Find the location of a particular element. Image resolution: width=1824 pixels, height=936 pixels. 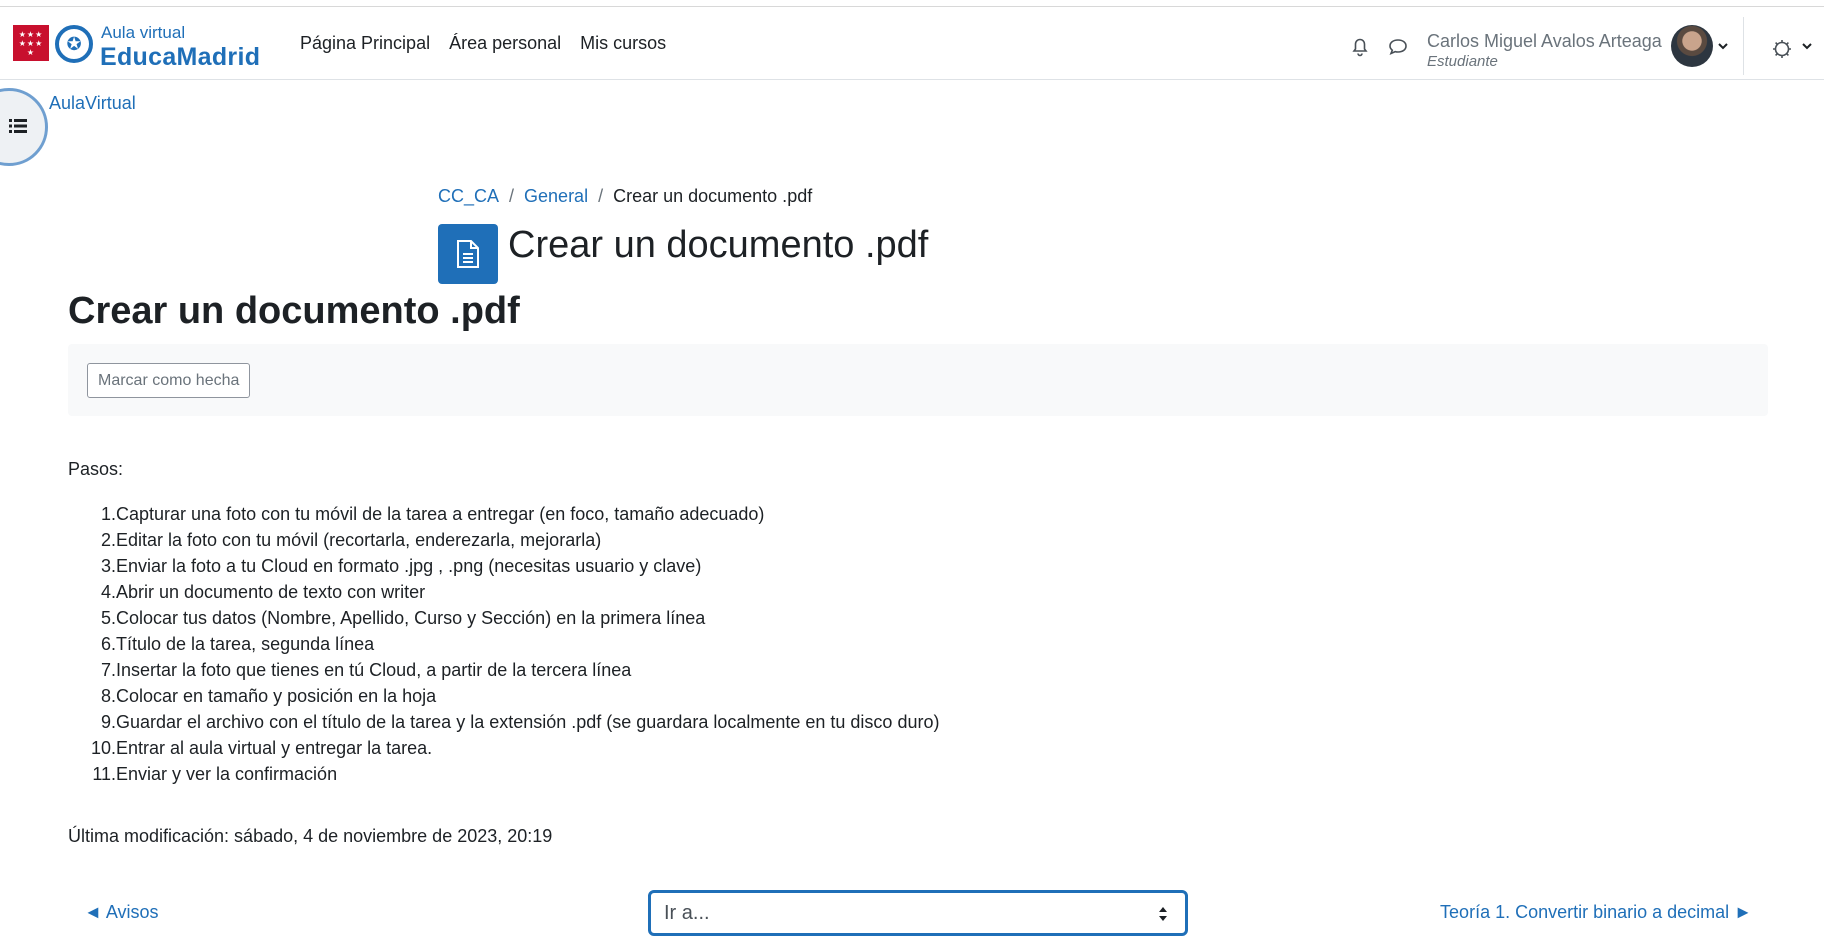

nav-home: Página Principal is located at coordinates (365, 43).